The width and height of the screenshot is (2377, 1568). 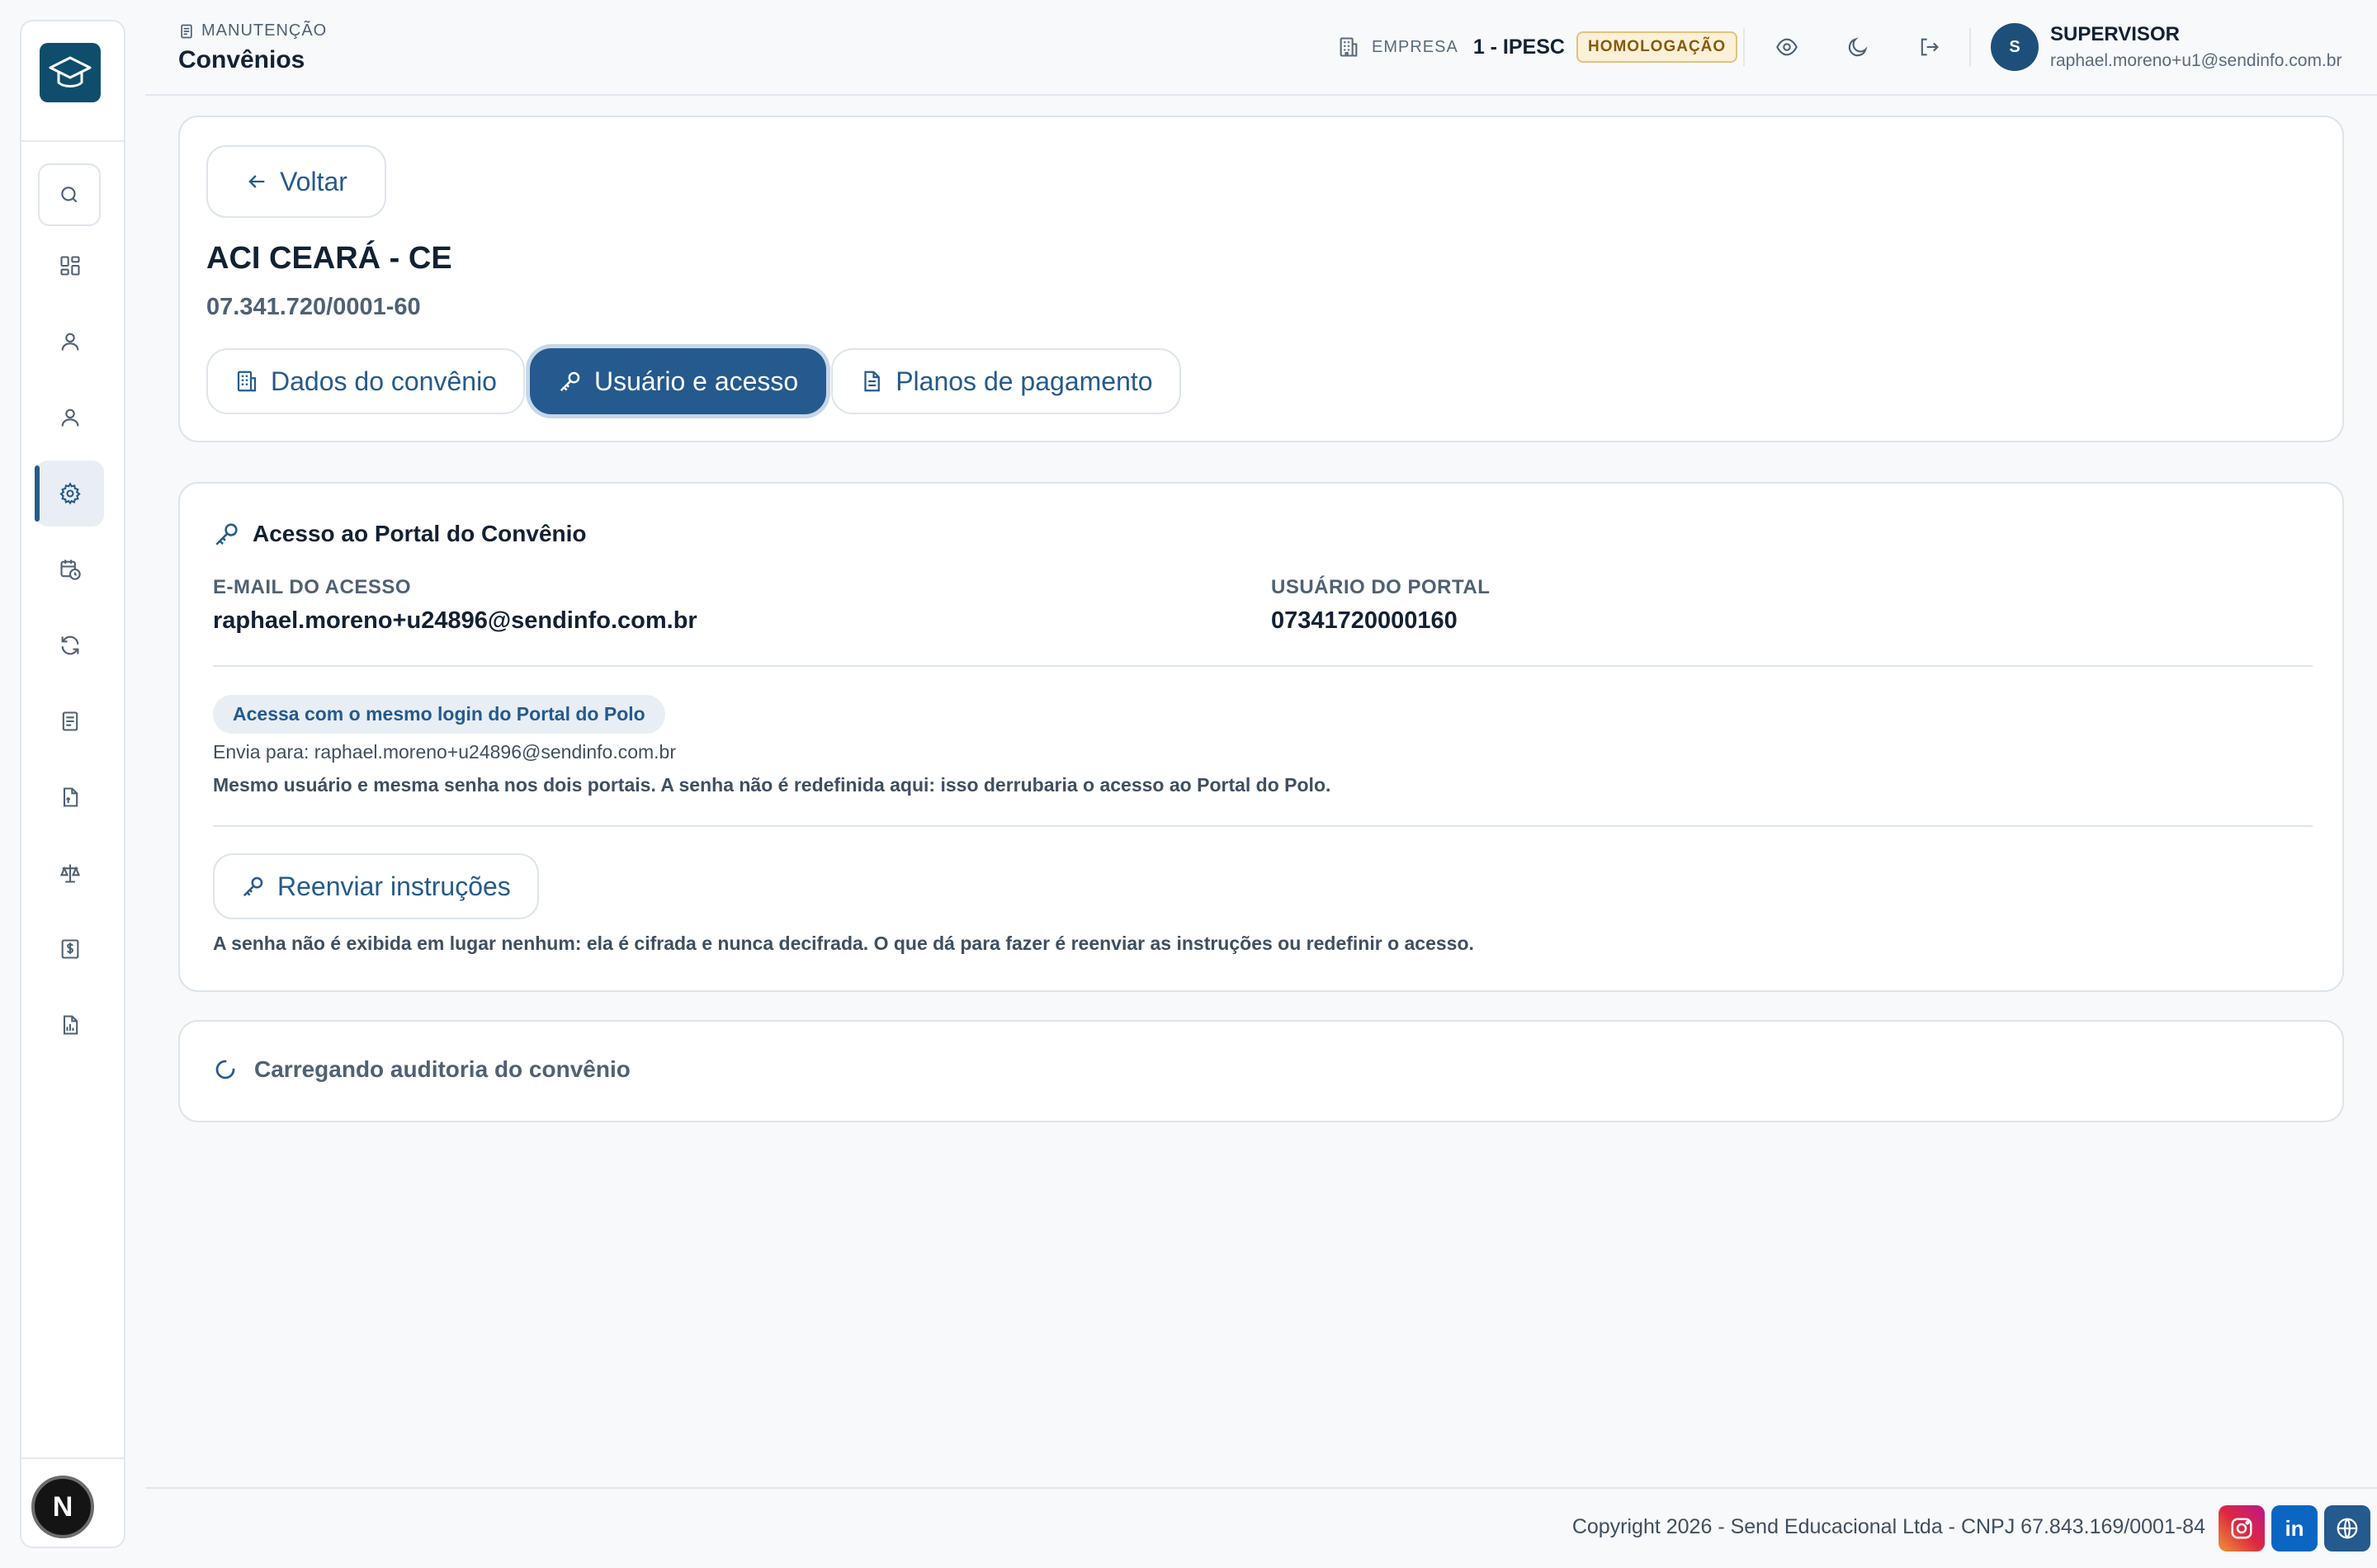 I want to click on company-label: EMPRESA, so click(x=1415, y=46).